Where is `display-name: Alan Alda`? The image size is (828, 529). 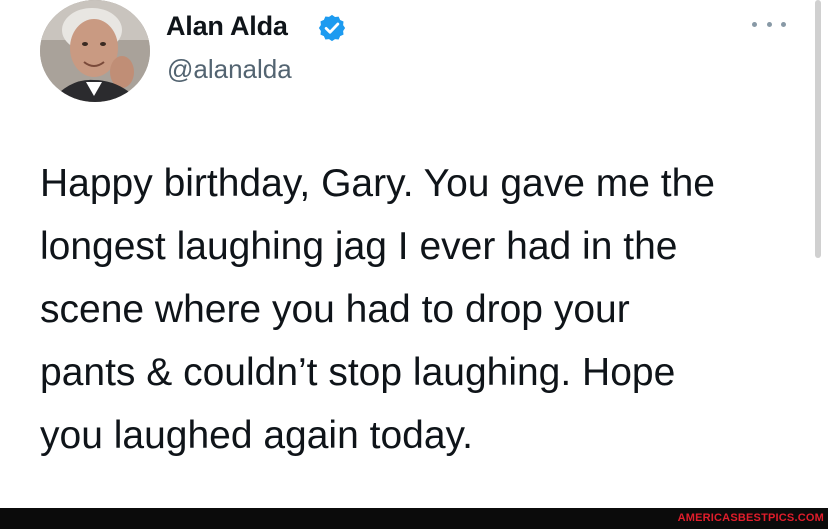 display-name: Alan Alda is located at coordinates (227, 26).